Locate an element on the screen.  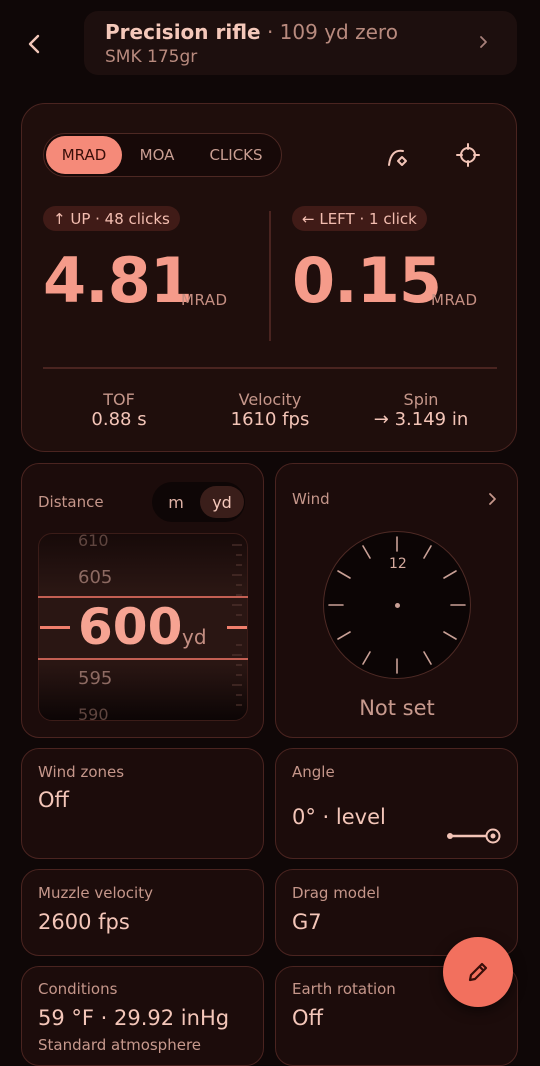
wind-zones-label: Wind zones is located at coordinates (81, 772).